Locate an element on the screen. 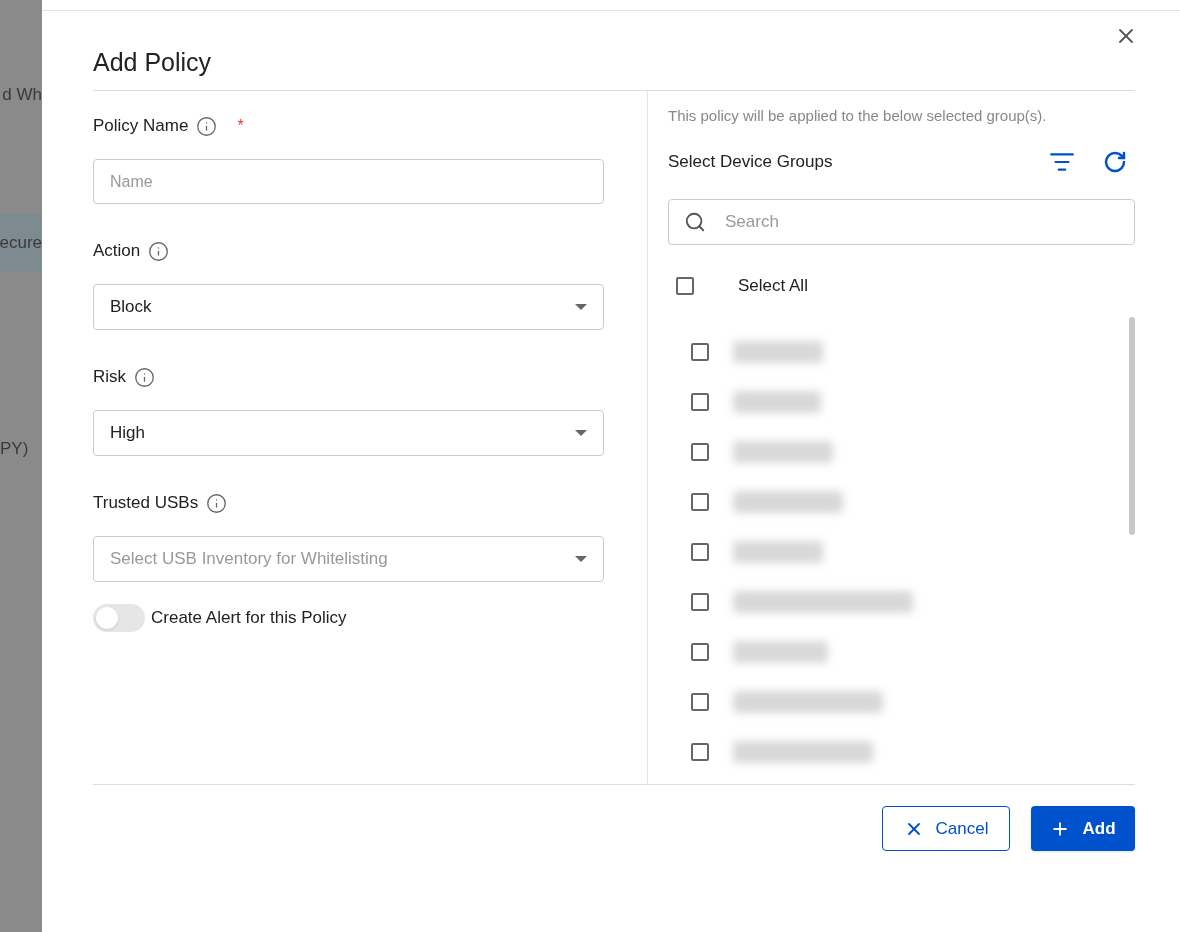 The height and width of the screenshot is (932, 1180). dialog-title: Add Policy is located at coordinates (152, 62).